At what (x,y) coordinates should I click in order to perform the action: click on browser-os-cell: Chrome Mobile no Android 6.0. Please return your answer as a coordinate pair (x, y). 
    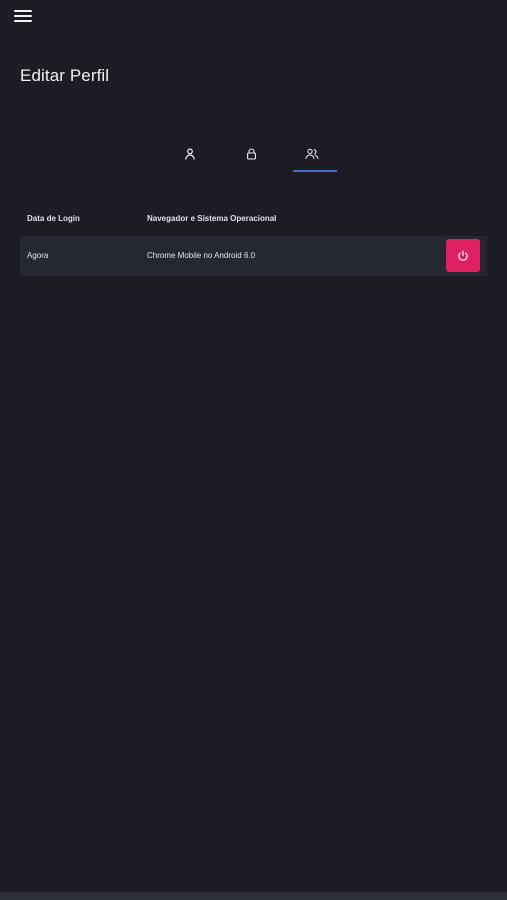
    Looking at the image, I should click on (201, 255).